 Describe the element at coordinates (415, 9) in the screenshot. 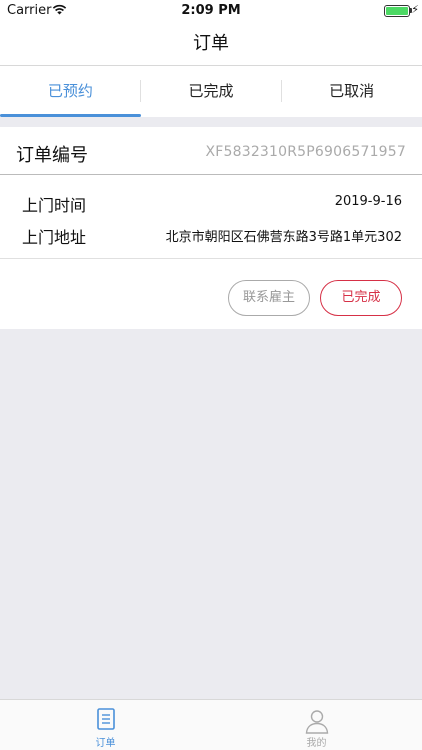

I see `charging-icon: ⚡` at that location.